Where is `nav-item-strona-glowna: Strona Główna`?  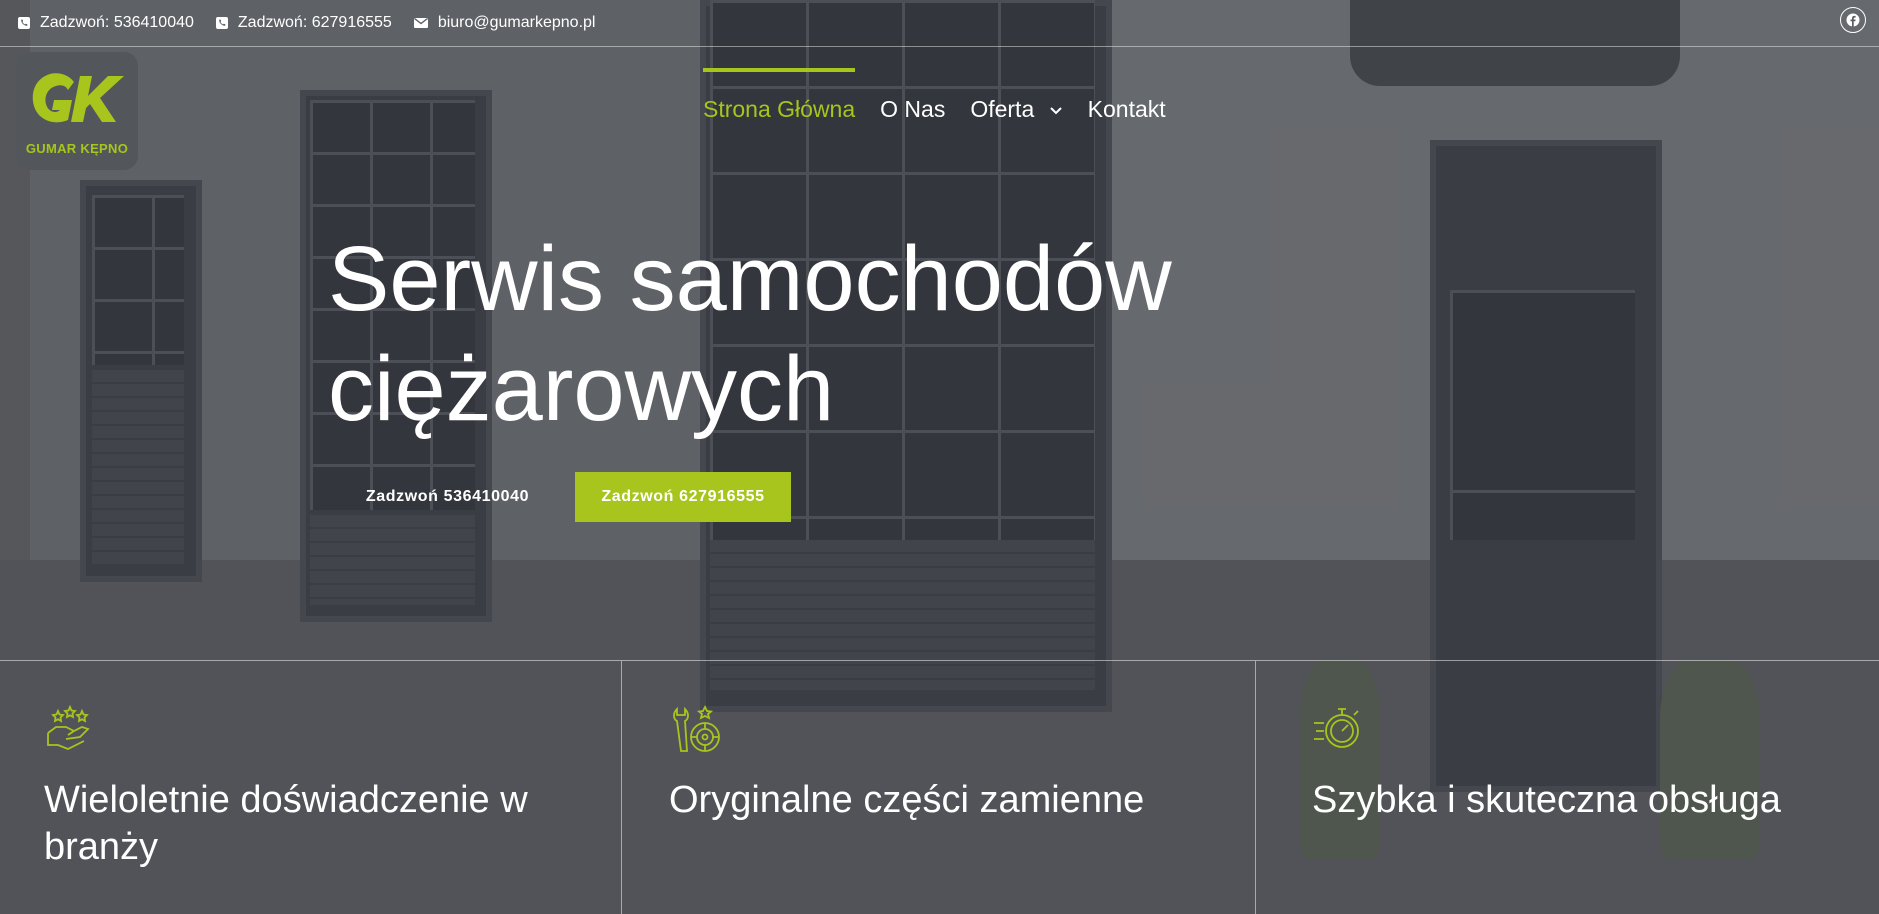 nav-item-strona-glowna: Strona Główna is located at coordinates (779, 95).